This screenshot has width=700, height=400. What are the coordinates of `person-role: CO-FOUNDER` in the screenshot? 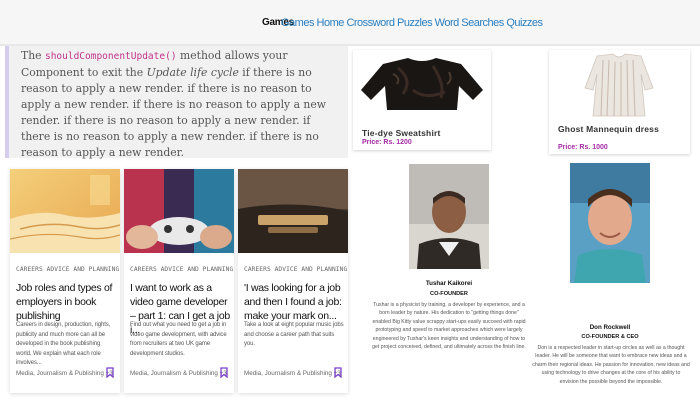 It's located at (449, 294).